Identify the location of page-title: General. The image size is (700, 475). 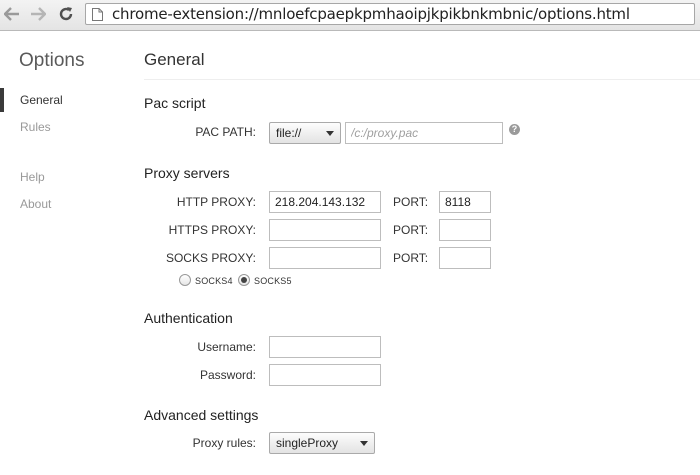
(174, 59).